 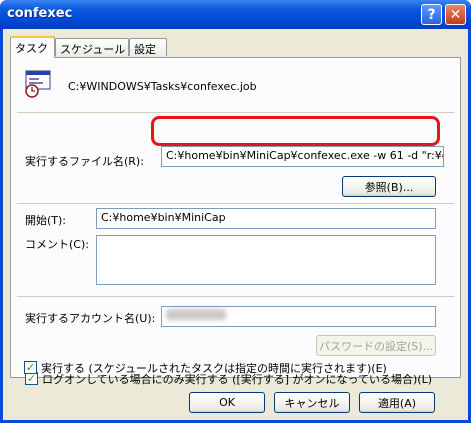 What do you see at coordinates (455, 14) in the screenshot?
I see `close-button: ✕` at bounding box center [455, 14].